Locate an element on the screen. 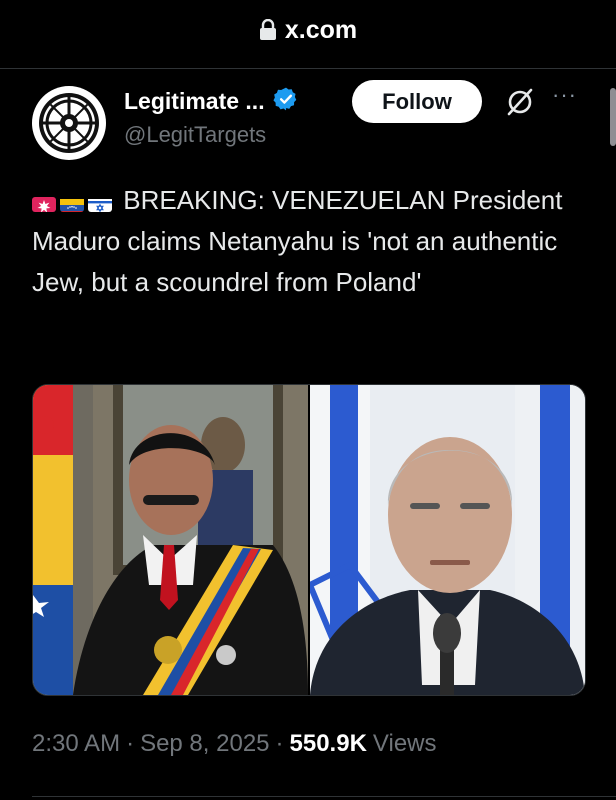  grok-icon is located at coordinates (520, 102).